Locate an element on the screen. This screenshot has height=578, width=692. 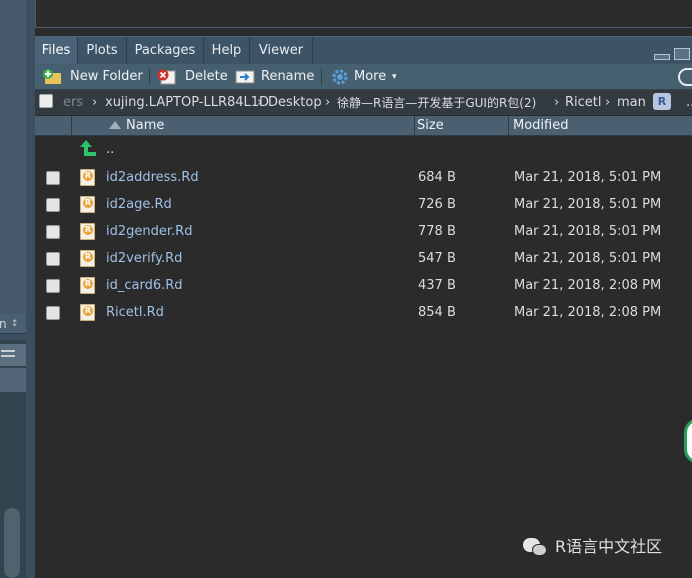
file-name-link: id2age.Rd is located at coordinates (139, 204).